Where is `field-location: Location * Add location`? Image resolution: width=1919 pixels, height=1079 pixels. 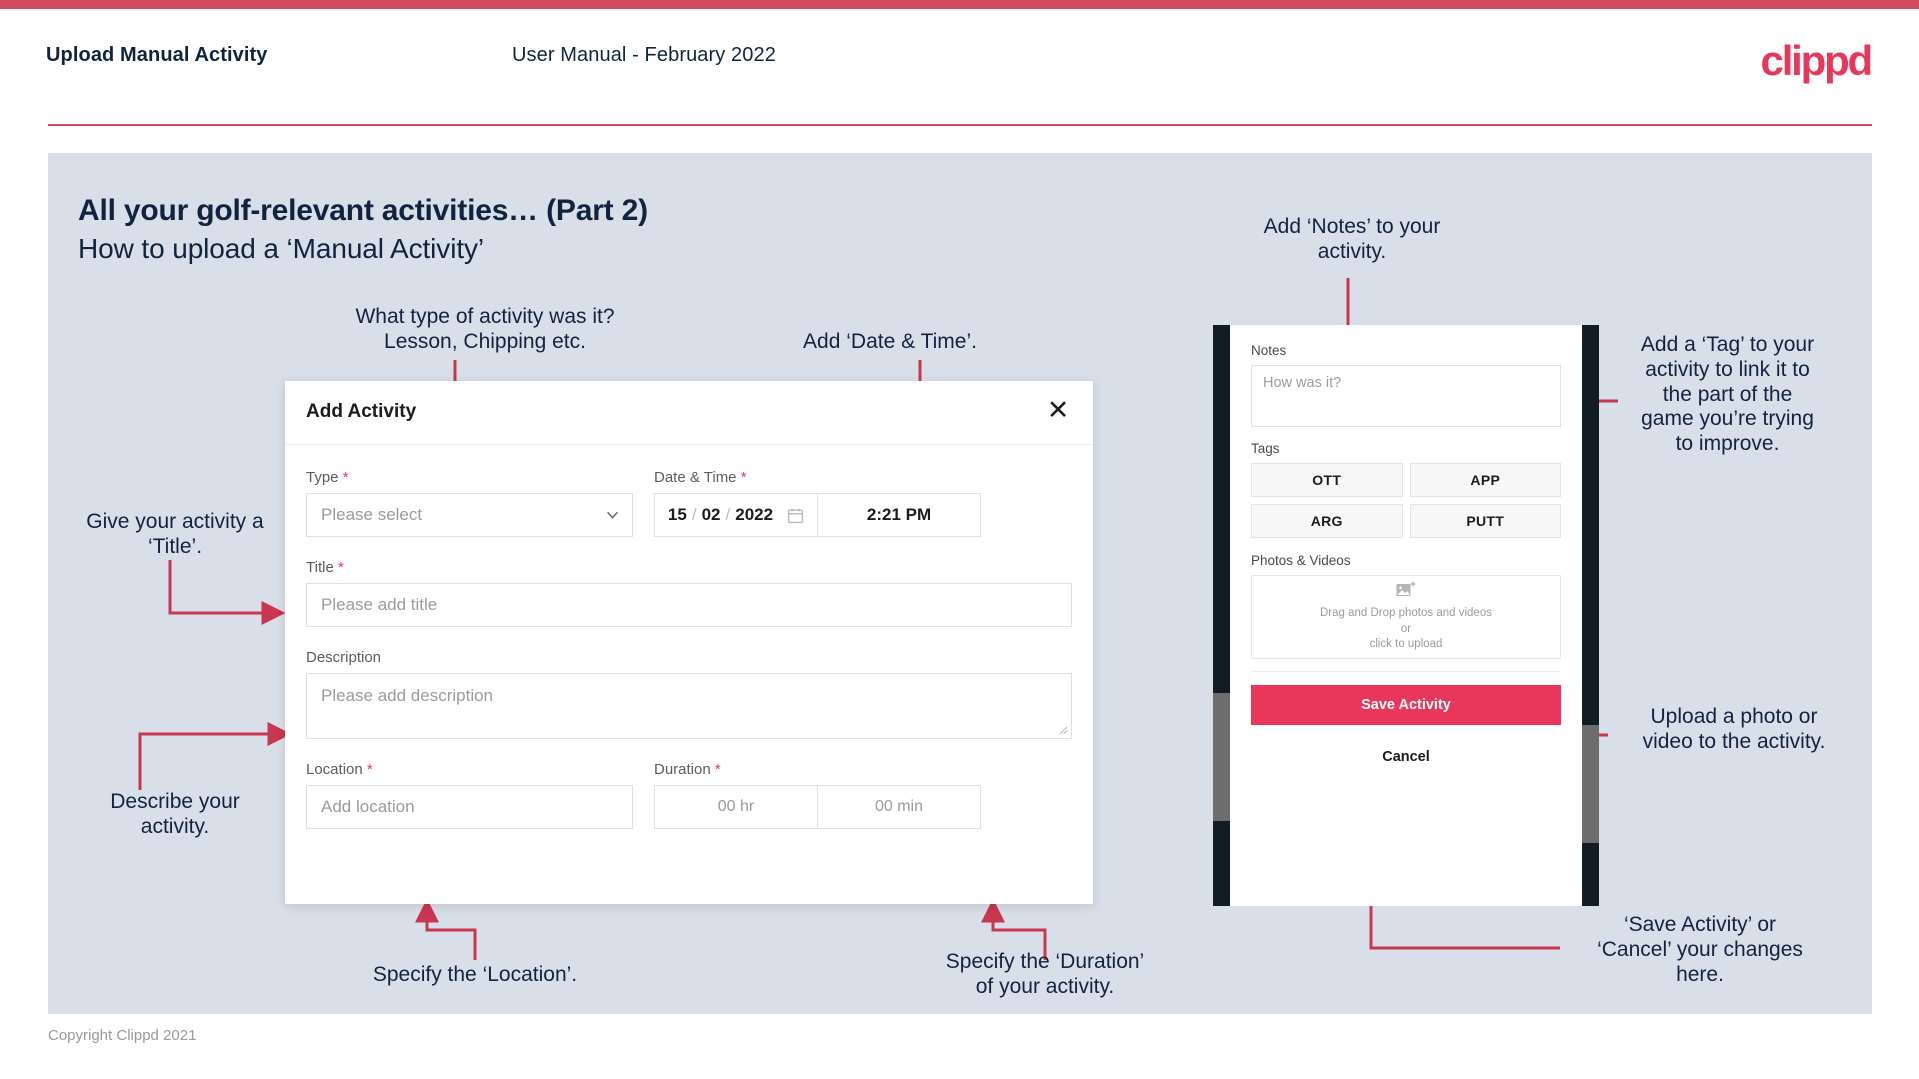 field-location: Location * Add location is located at coordinates (469, 795).